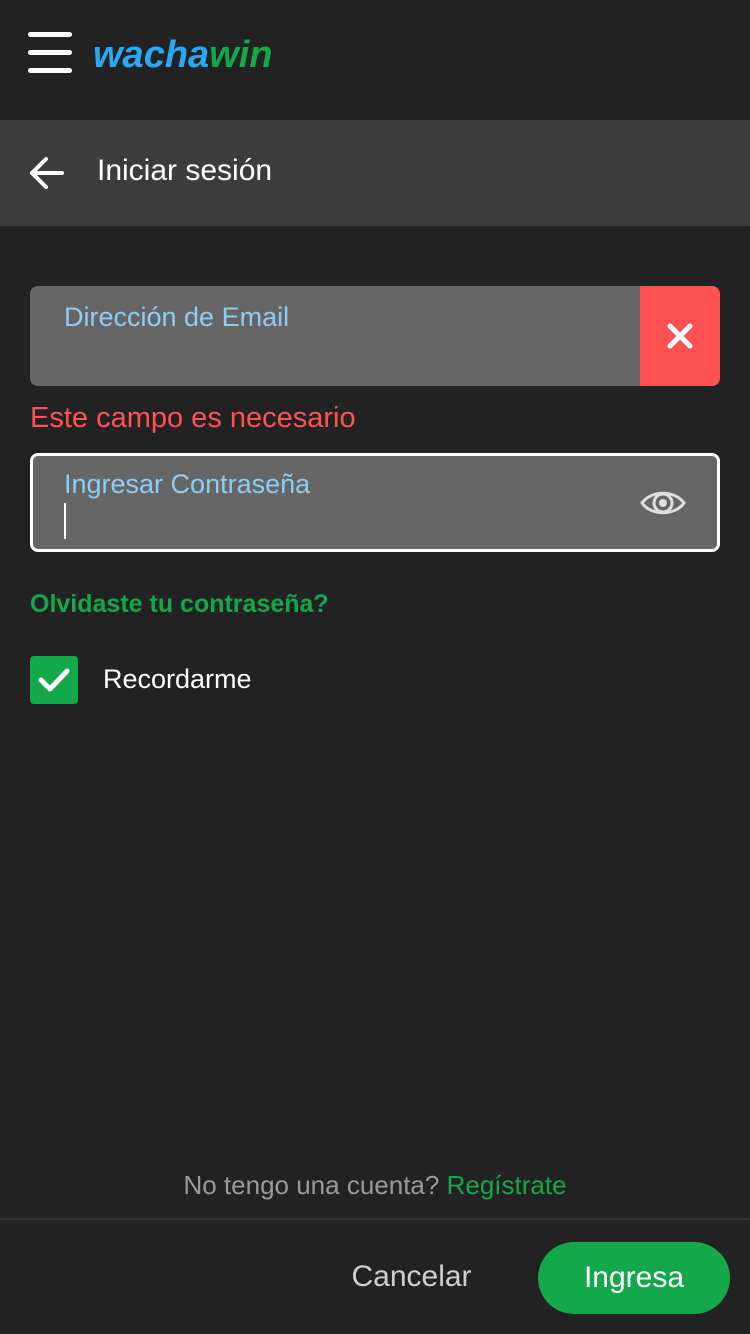 This screenshot has width=750, height=1334. What do you see at coordinates (177, 679) in the screenshot?
I see `remember-me-label: Recordarme` at bounding box center [177, 679].